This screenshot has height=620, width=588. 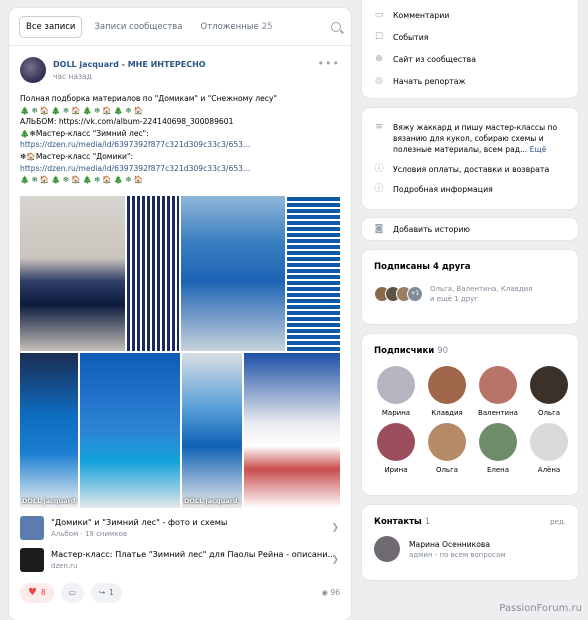 I want to click on heart-icon: ♥, so click(x=32, y=593).